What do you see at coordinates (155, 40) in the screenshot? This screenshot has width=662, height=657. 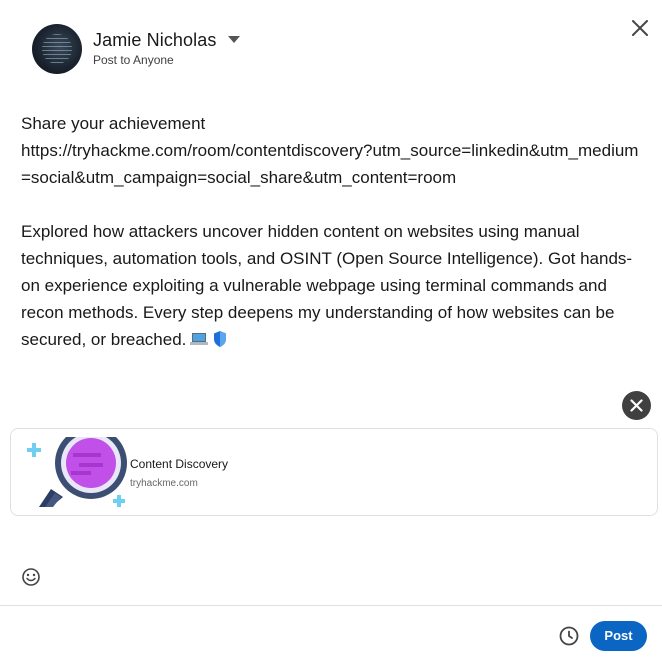 I see `author-name: Jamie Nicholas` at bounding box center [155, 40].